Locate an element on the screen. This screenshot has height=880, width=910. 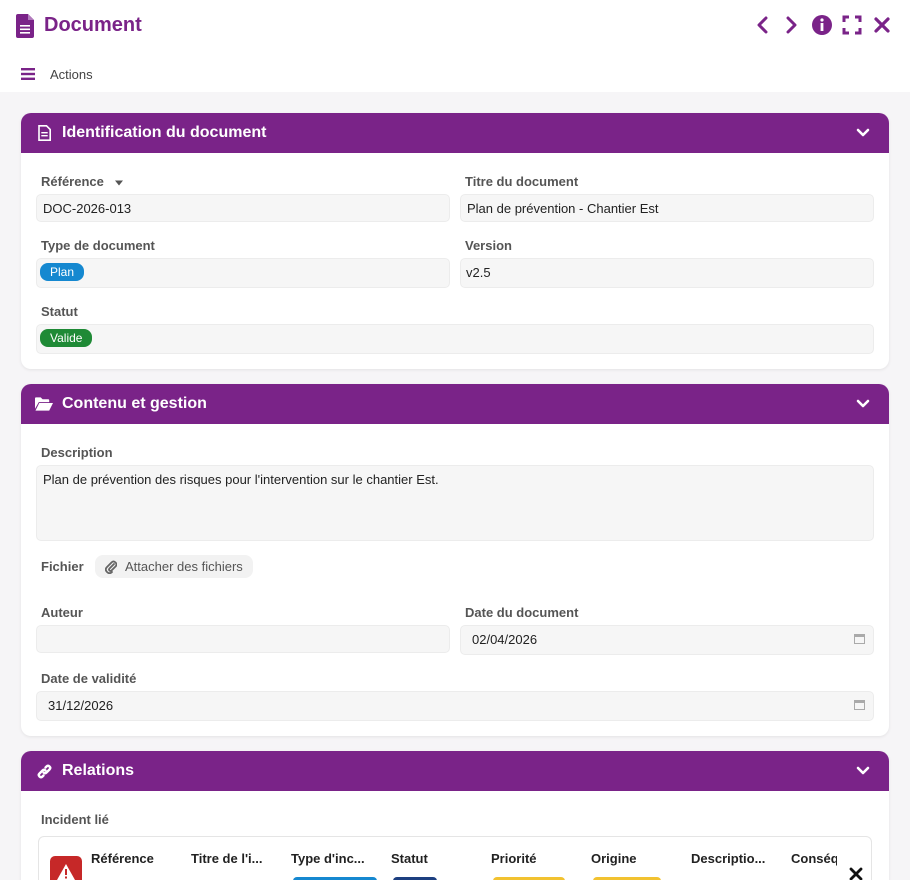
window-controls is located at coordinates (822, 25).